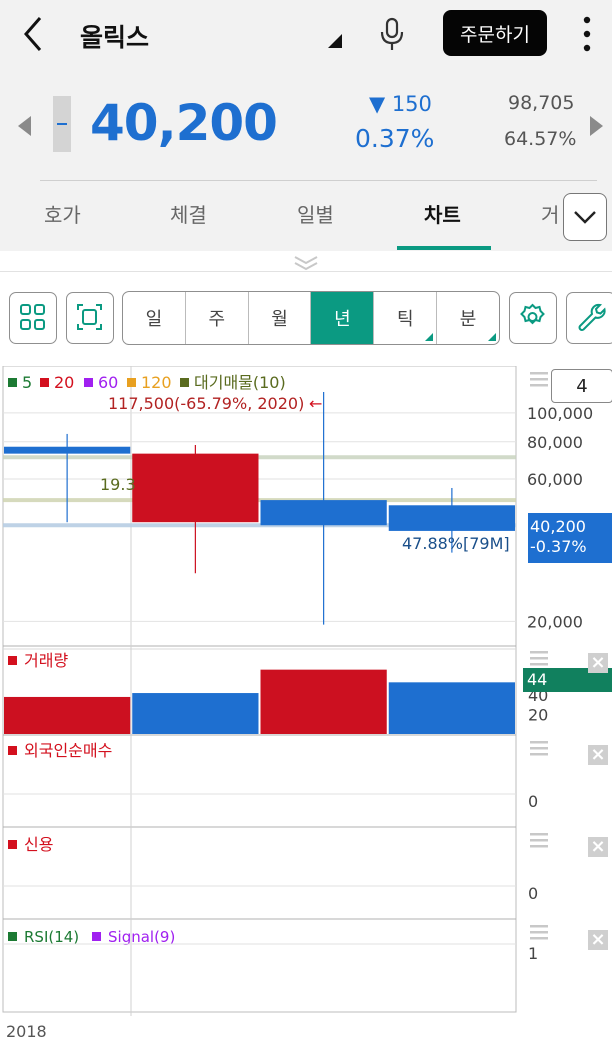  Describe the element at coordinates (315, 213) in the screenshot. I see `tab-daily: 일별` at that location.